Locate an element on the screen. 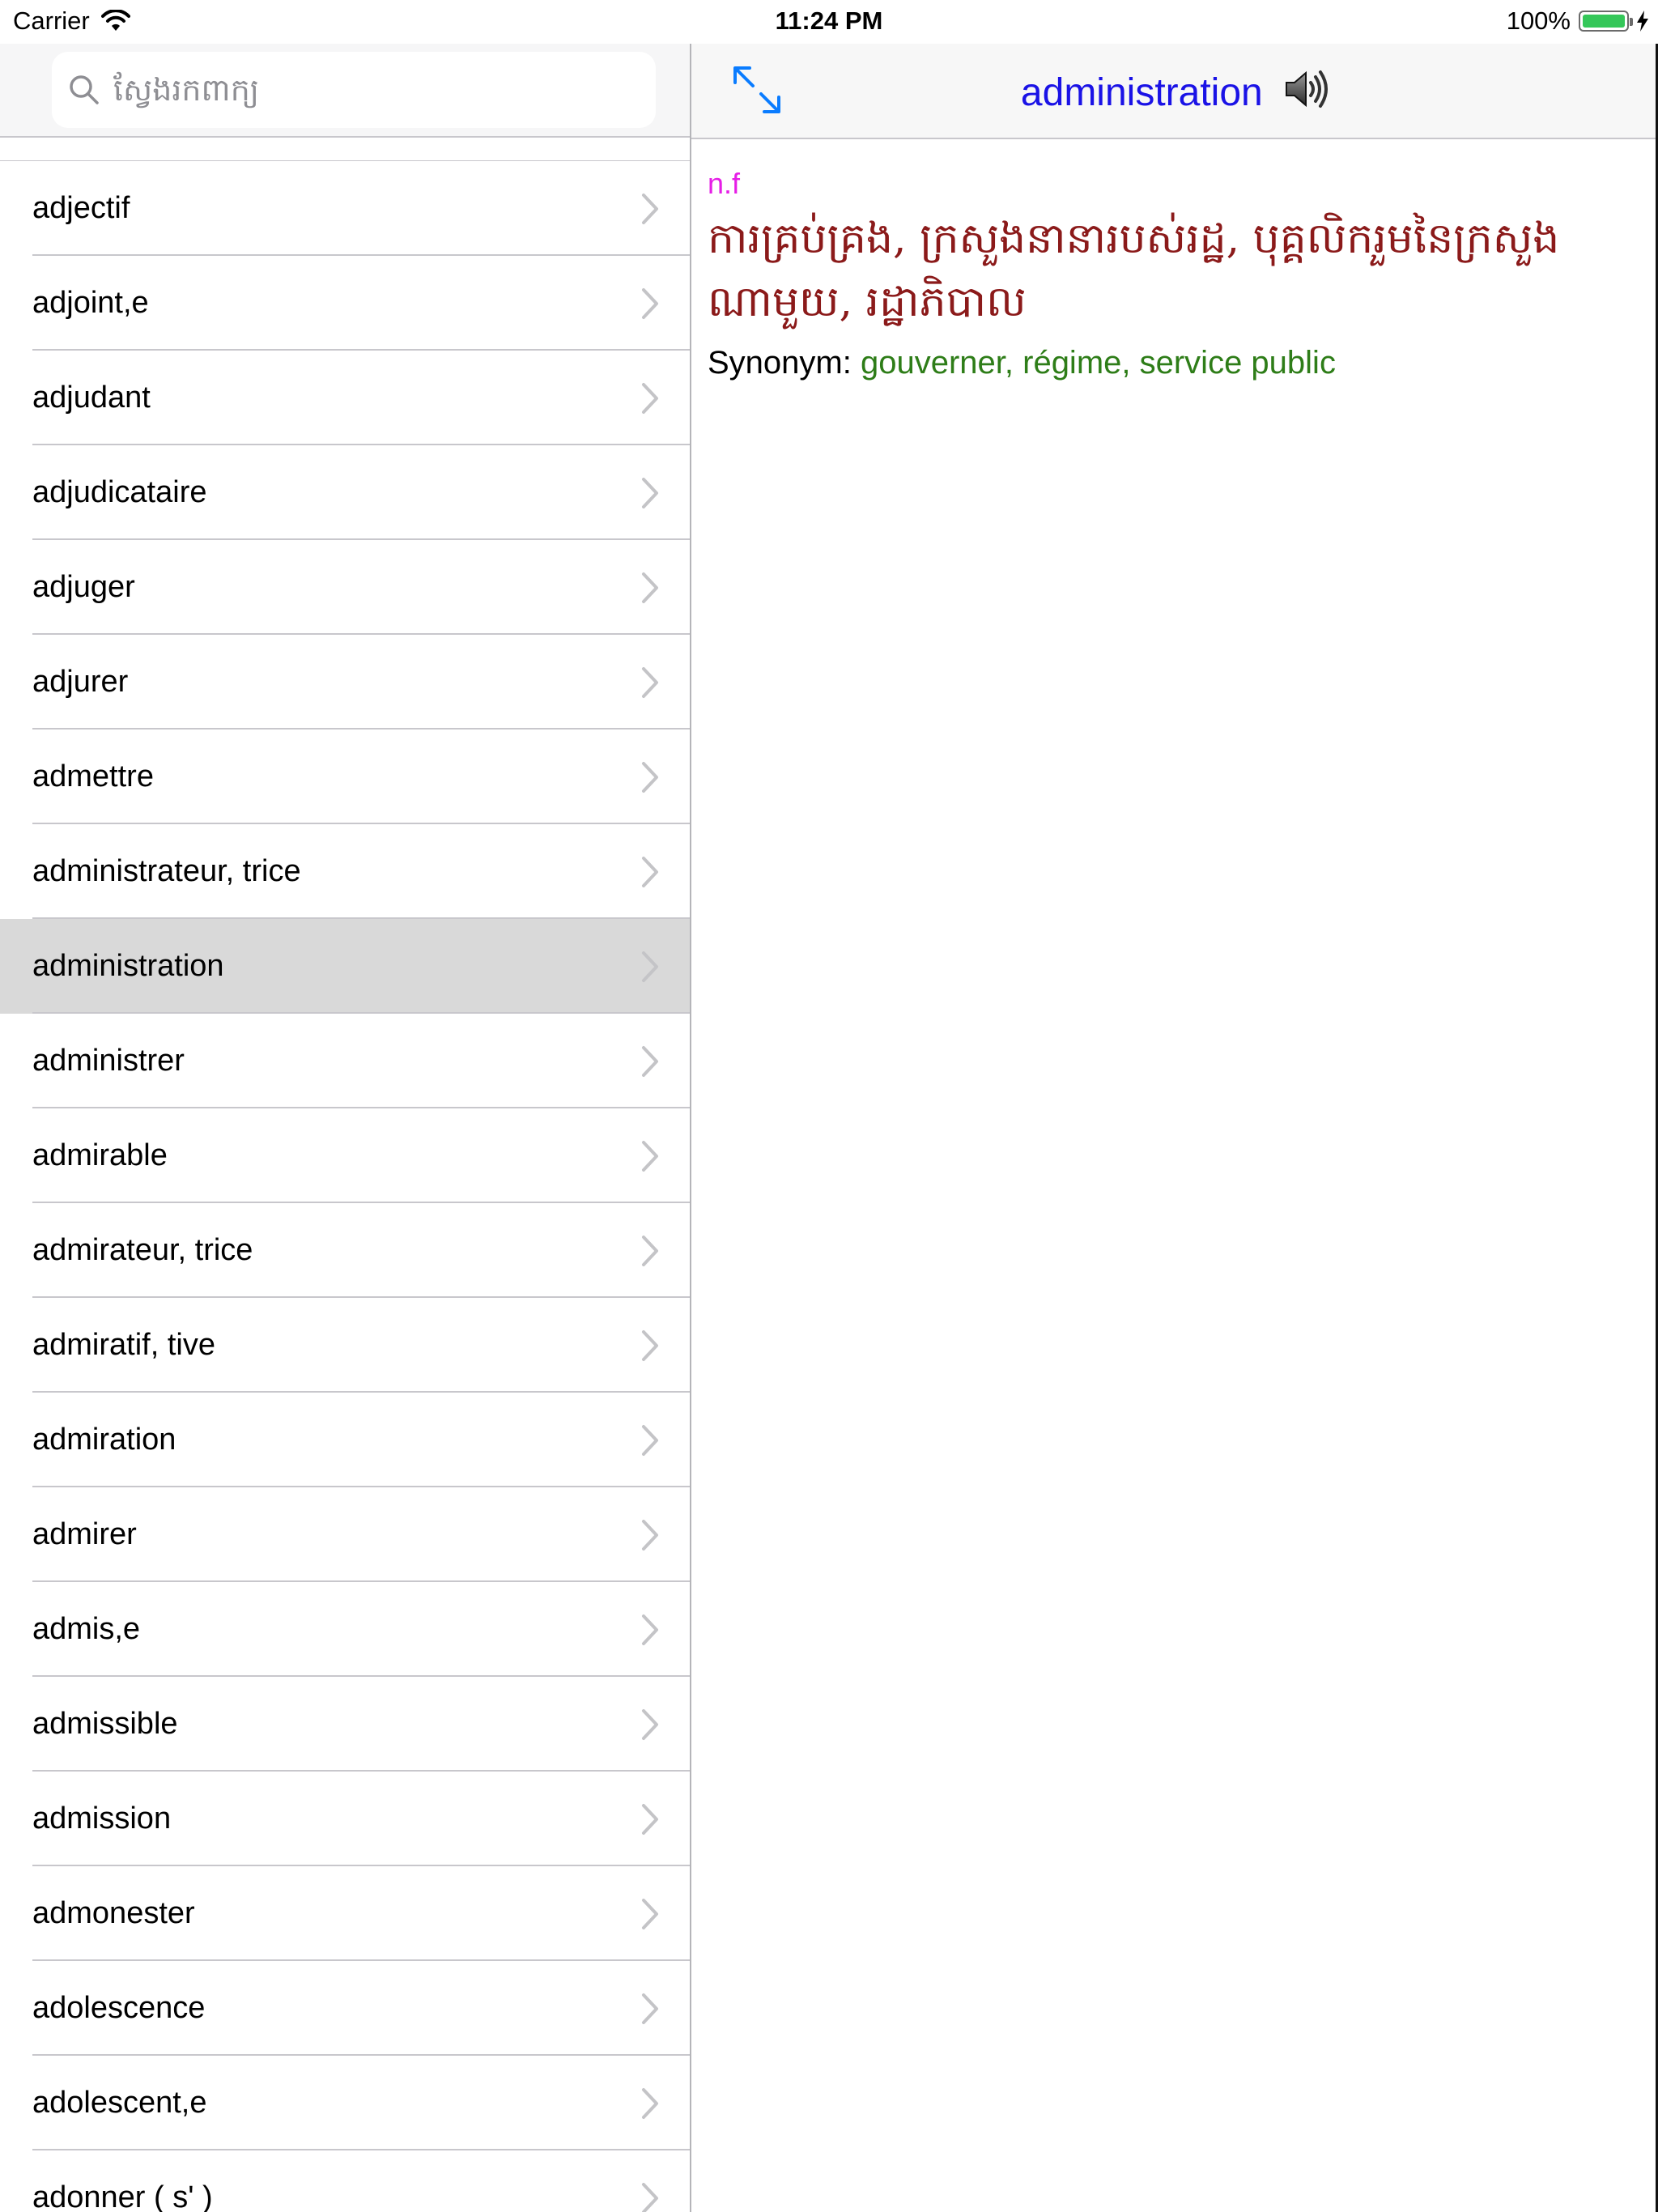 This screenshot has height=2212, width=1658. list-item-label: adjoint,e is located at coordinates (90, 303).